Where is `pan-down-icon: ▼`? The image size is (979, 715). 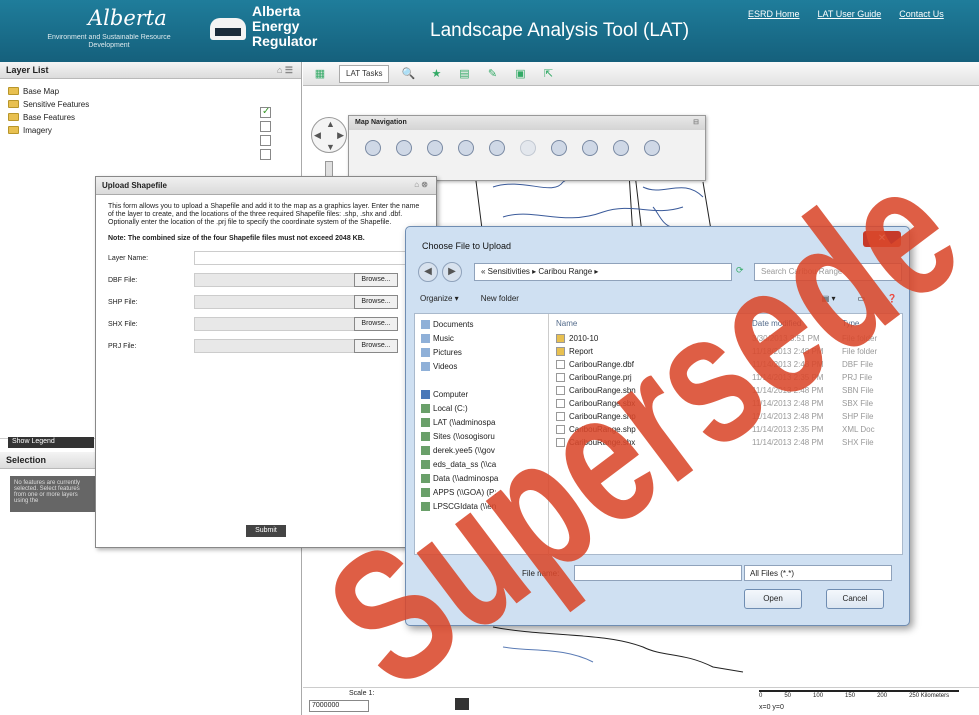 pan-down-icon: ▼ is located at coordinates (330, 147).